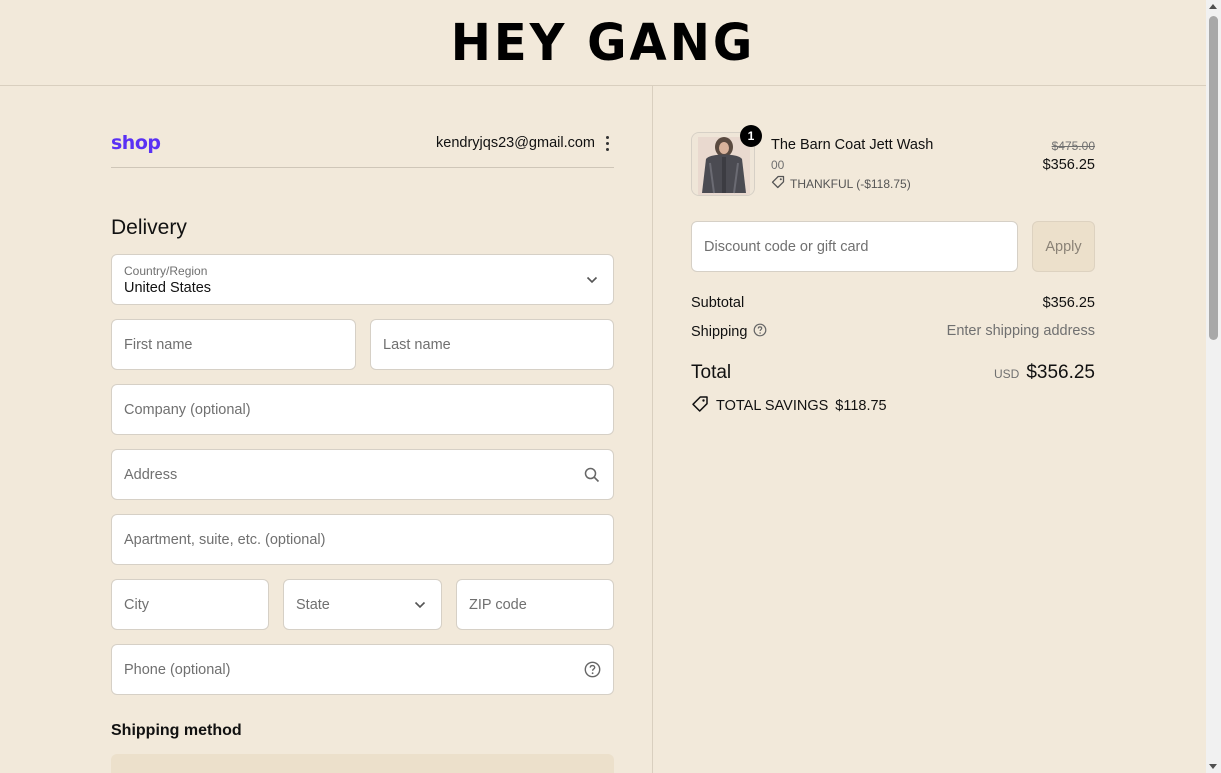 Image resolution: width=1221 pixels, height=773 pixels. What do you see at coordinates (362, 604) in the screenshot?
I see `state-select: State` at bounding box center [362, 604].